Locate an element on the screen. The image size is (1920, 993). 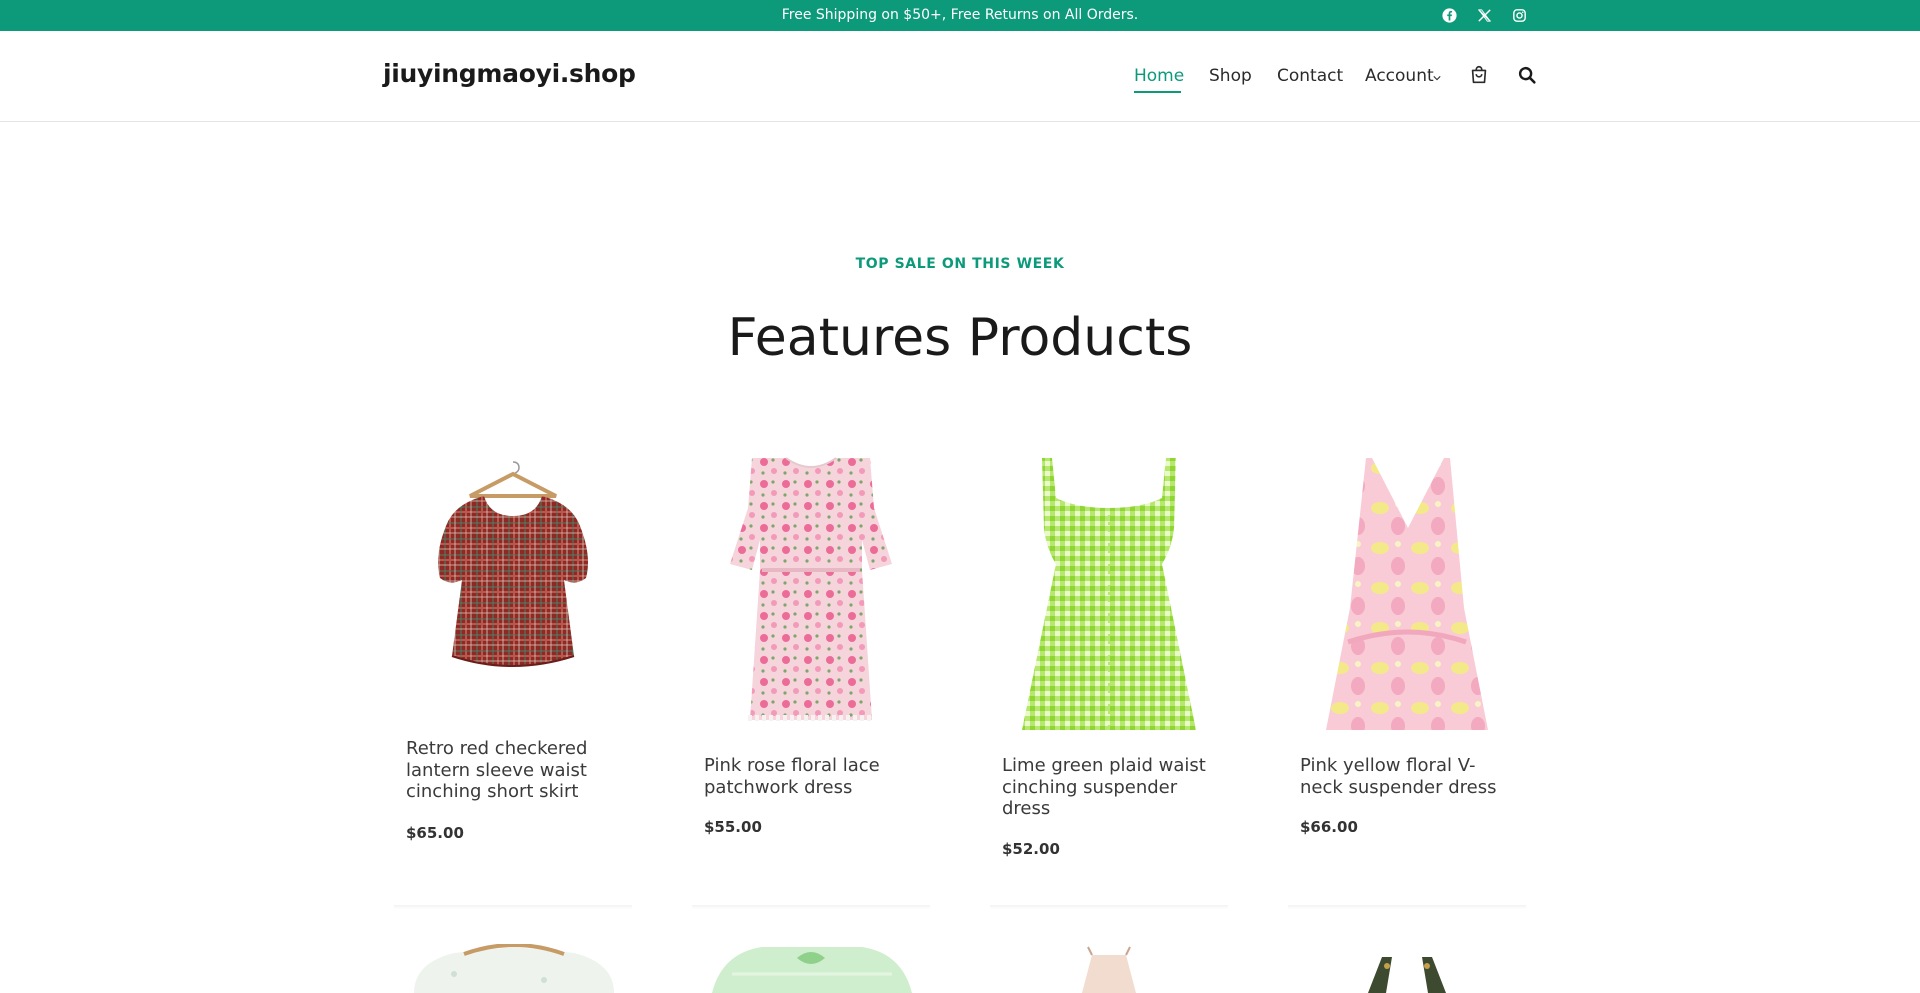
product-price: $65.00 is located at coordinates (435, 833).